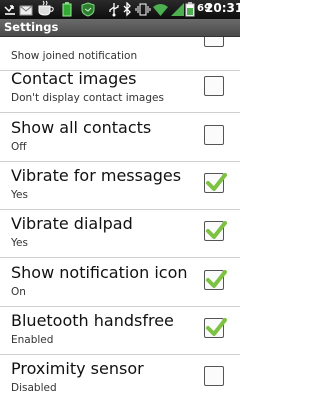 Image resolution: width=320 pixels, height=400 pixels. What do you see at coordinates (99, 272) in the screenshot?
I see `setting-title: Show notification icon` at bounding box center [99, 272].